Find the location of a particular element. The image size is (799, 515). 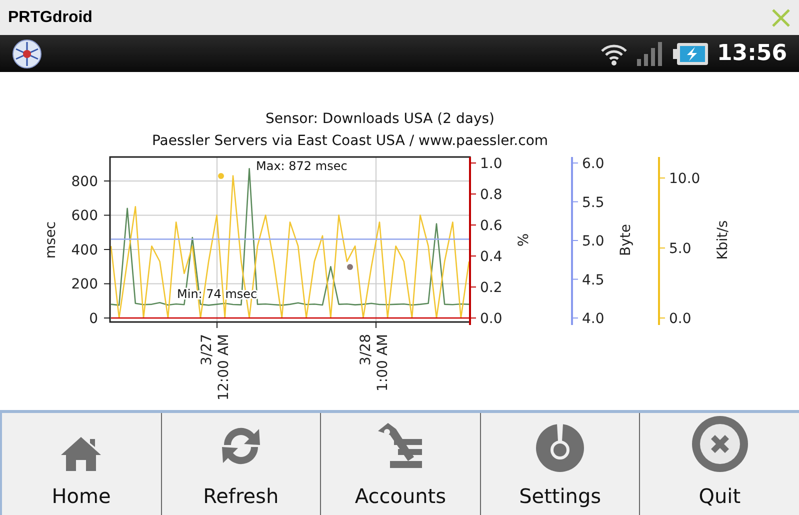

x-tick-date: 3/27 is located at coordinates (207, 350).